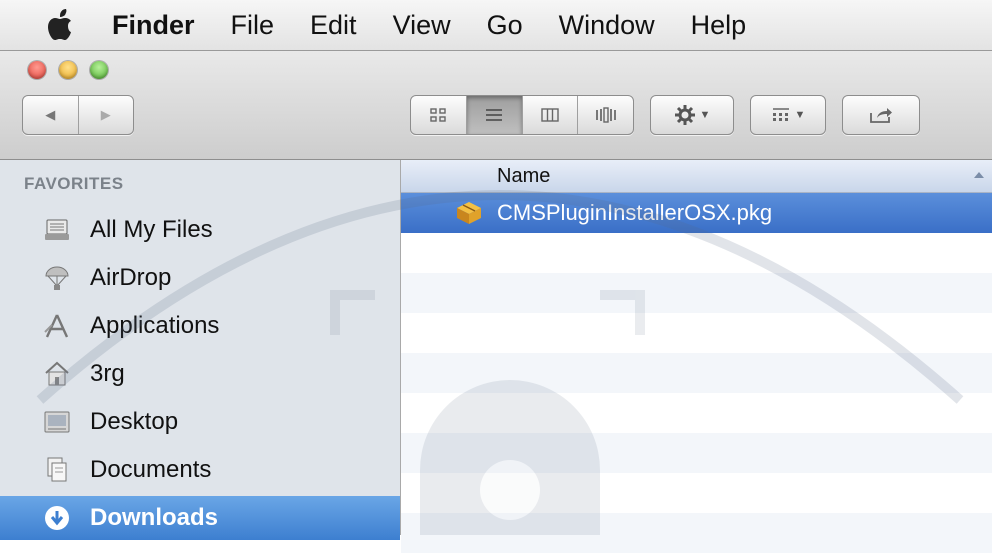 Image resolution: width=992 pixels, height=553 pixels. I want to click on sidebar-item-documents: Documents, so click(200, 470).